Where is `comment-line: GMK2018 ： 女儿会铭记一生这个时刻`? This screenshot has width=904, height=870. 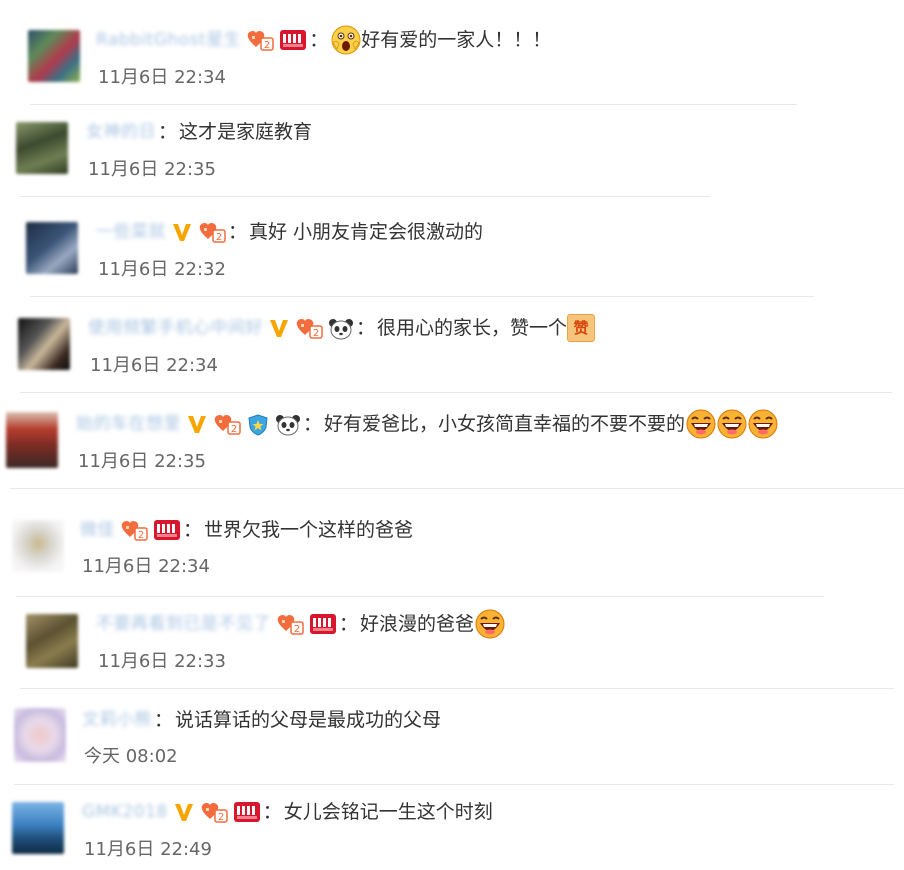 comment-line: GMK2018 ： 女儿会铭记一生这个时刻 is located at coordinates (287, 812).